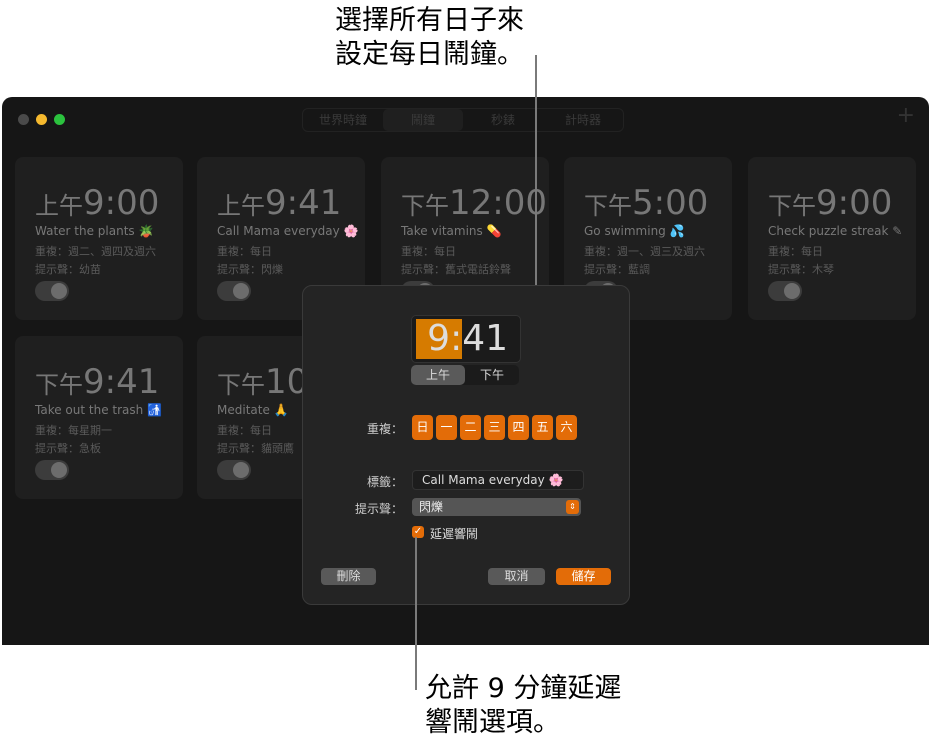 The height and width of the screenshot is (750, 931). I want to click on day-sat: 六, so click(566, 427).